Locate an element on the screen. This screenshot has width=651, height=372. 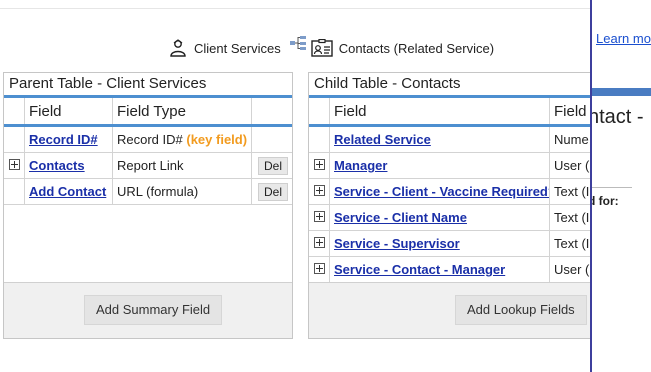
people-icon is located at coordinates (178, 48).